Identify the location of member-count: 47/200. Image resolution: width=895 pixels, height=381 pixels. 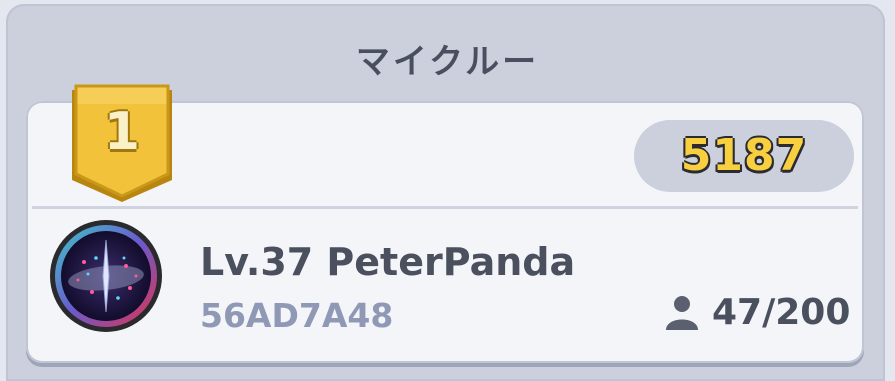
(781, 312).